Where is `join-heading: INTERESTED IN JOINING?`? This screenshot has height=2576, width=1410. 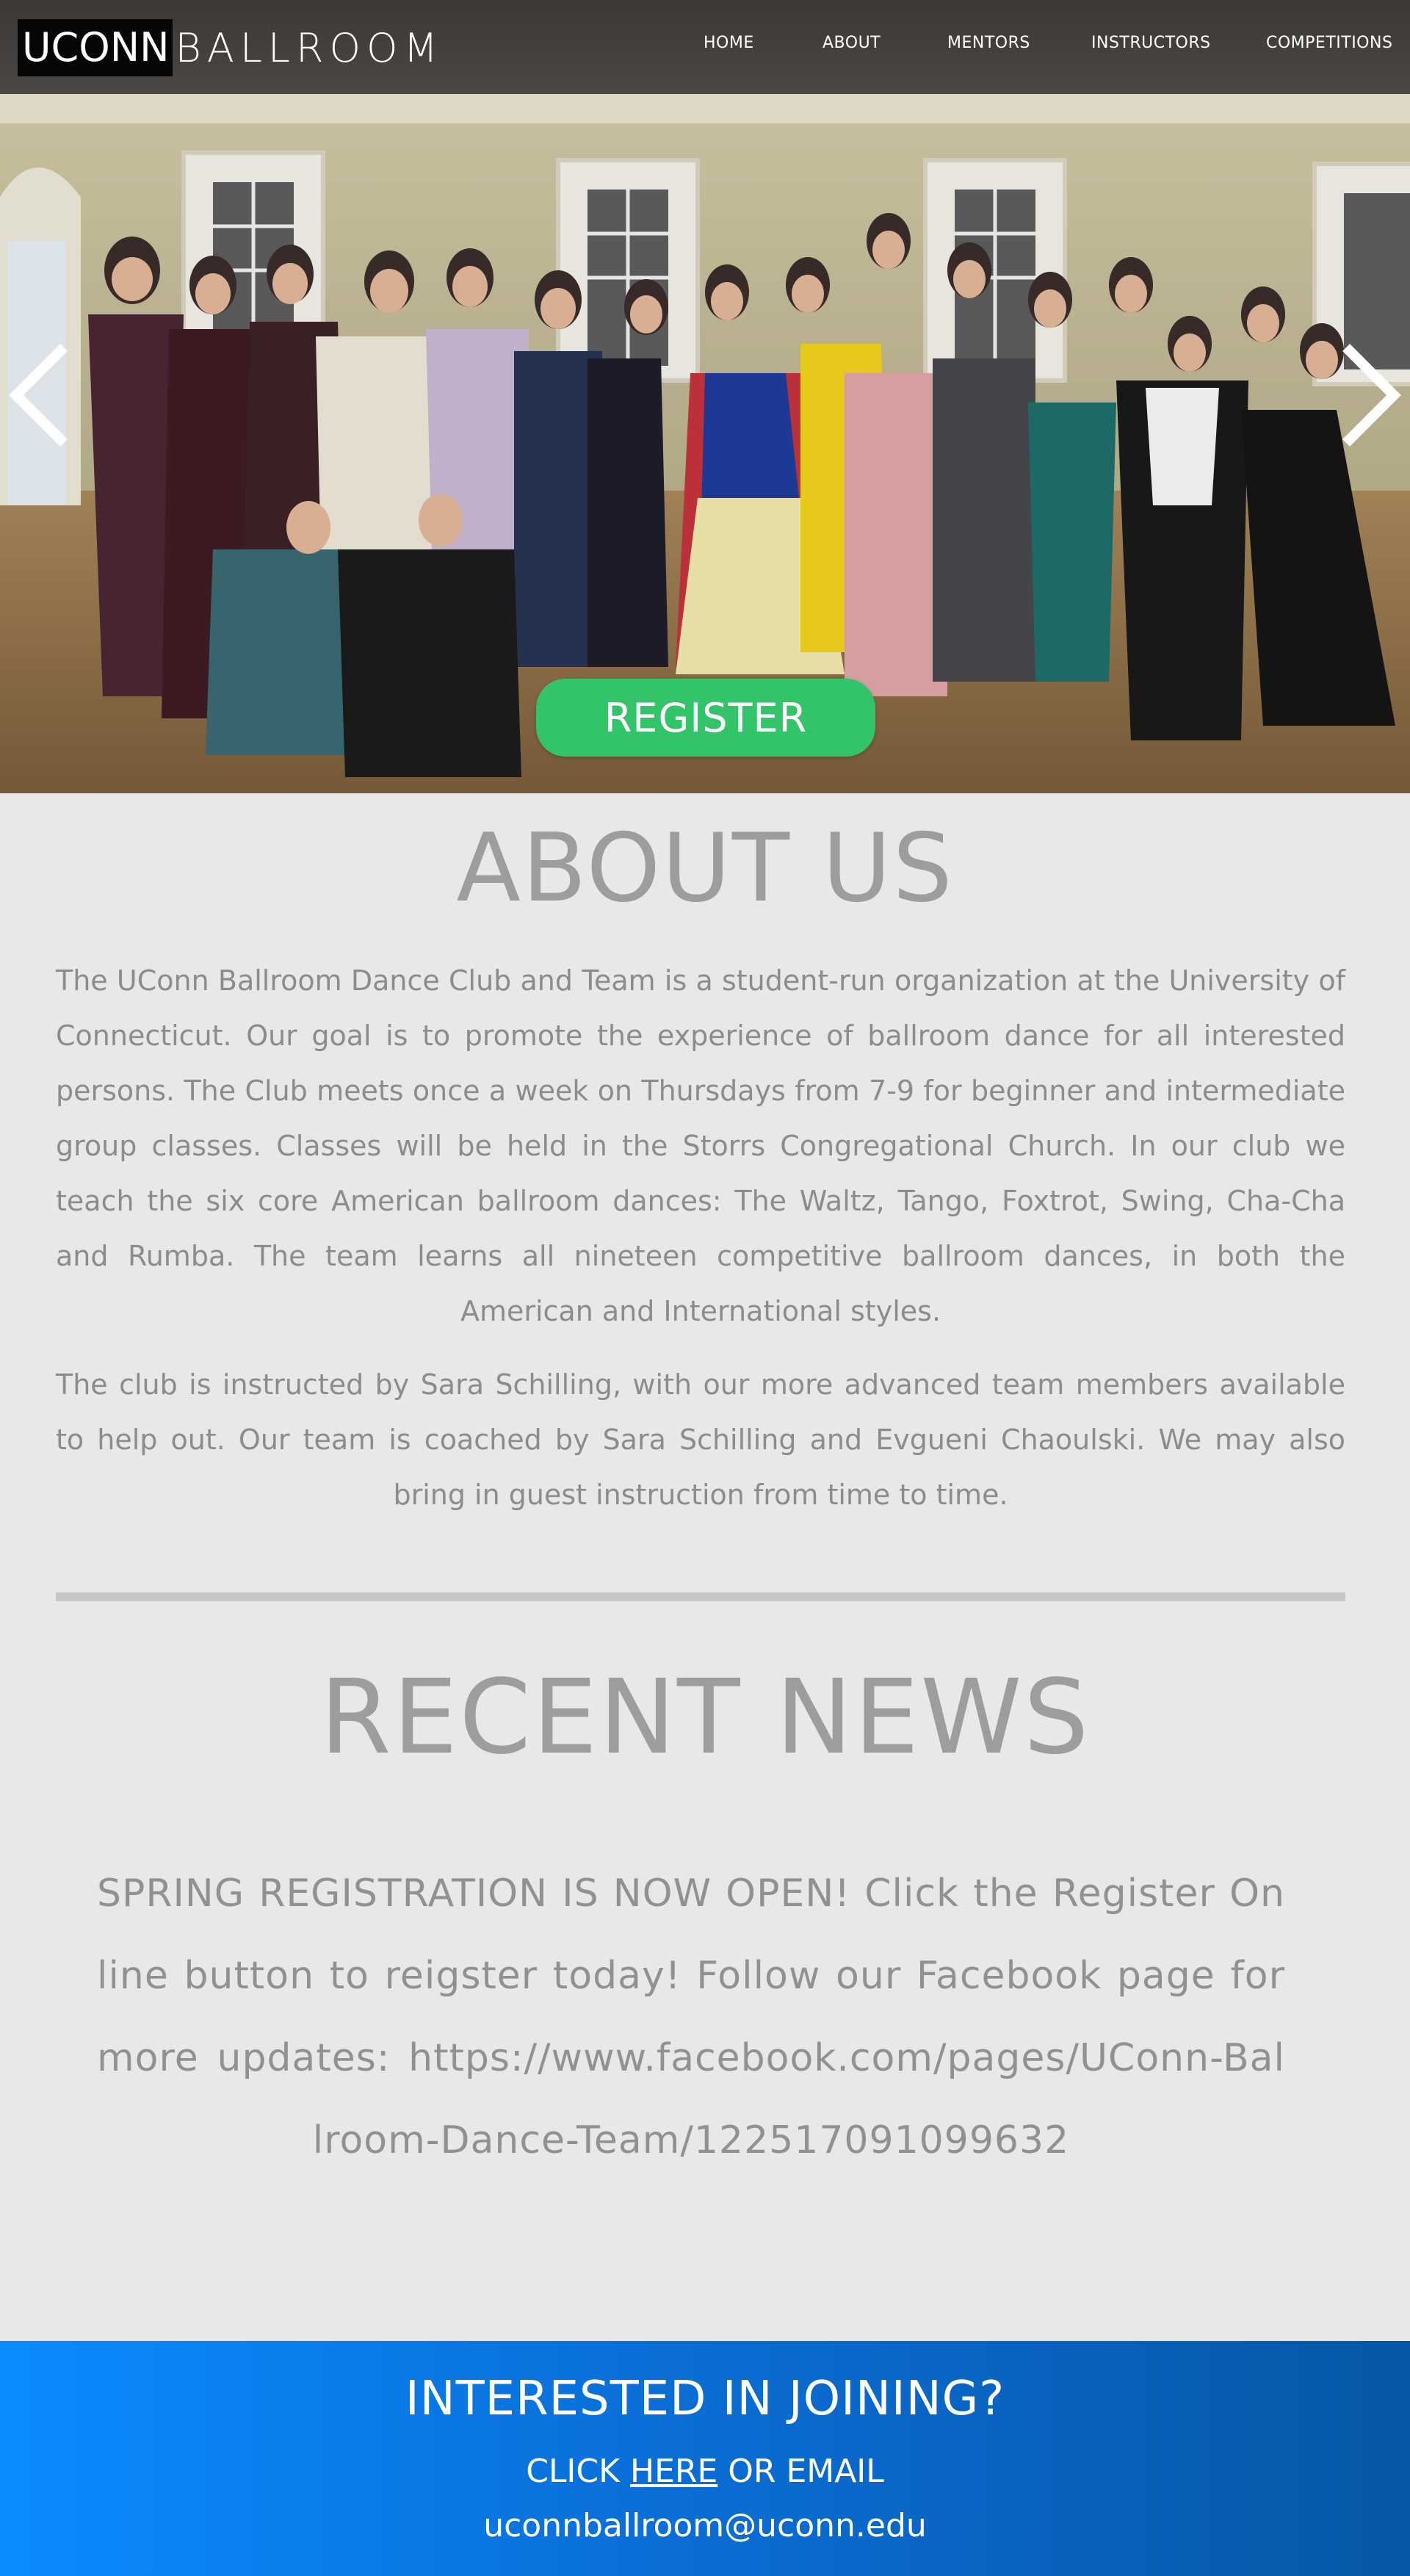
join-heading: INTERESTED IN JOINING? is located at coordinates (705, 2399).